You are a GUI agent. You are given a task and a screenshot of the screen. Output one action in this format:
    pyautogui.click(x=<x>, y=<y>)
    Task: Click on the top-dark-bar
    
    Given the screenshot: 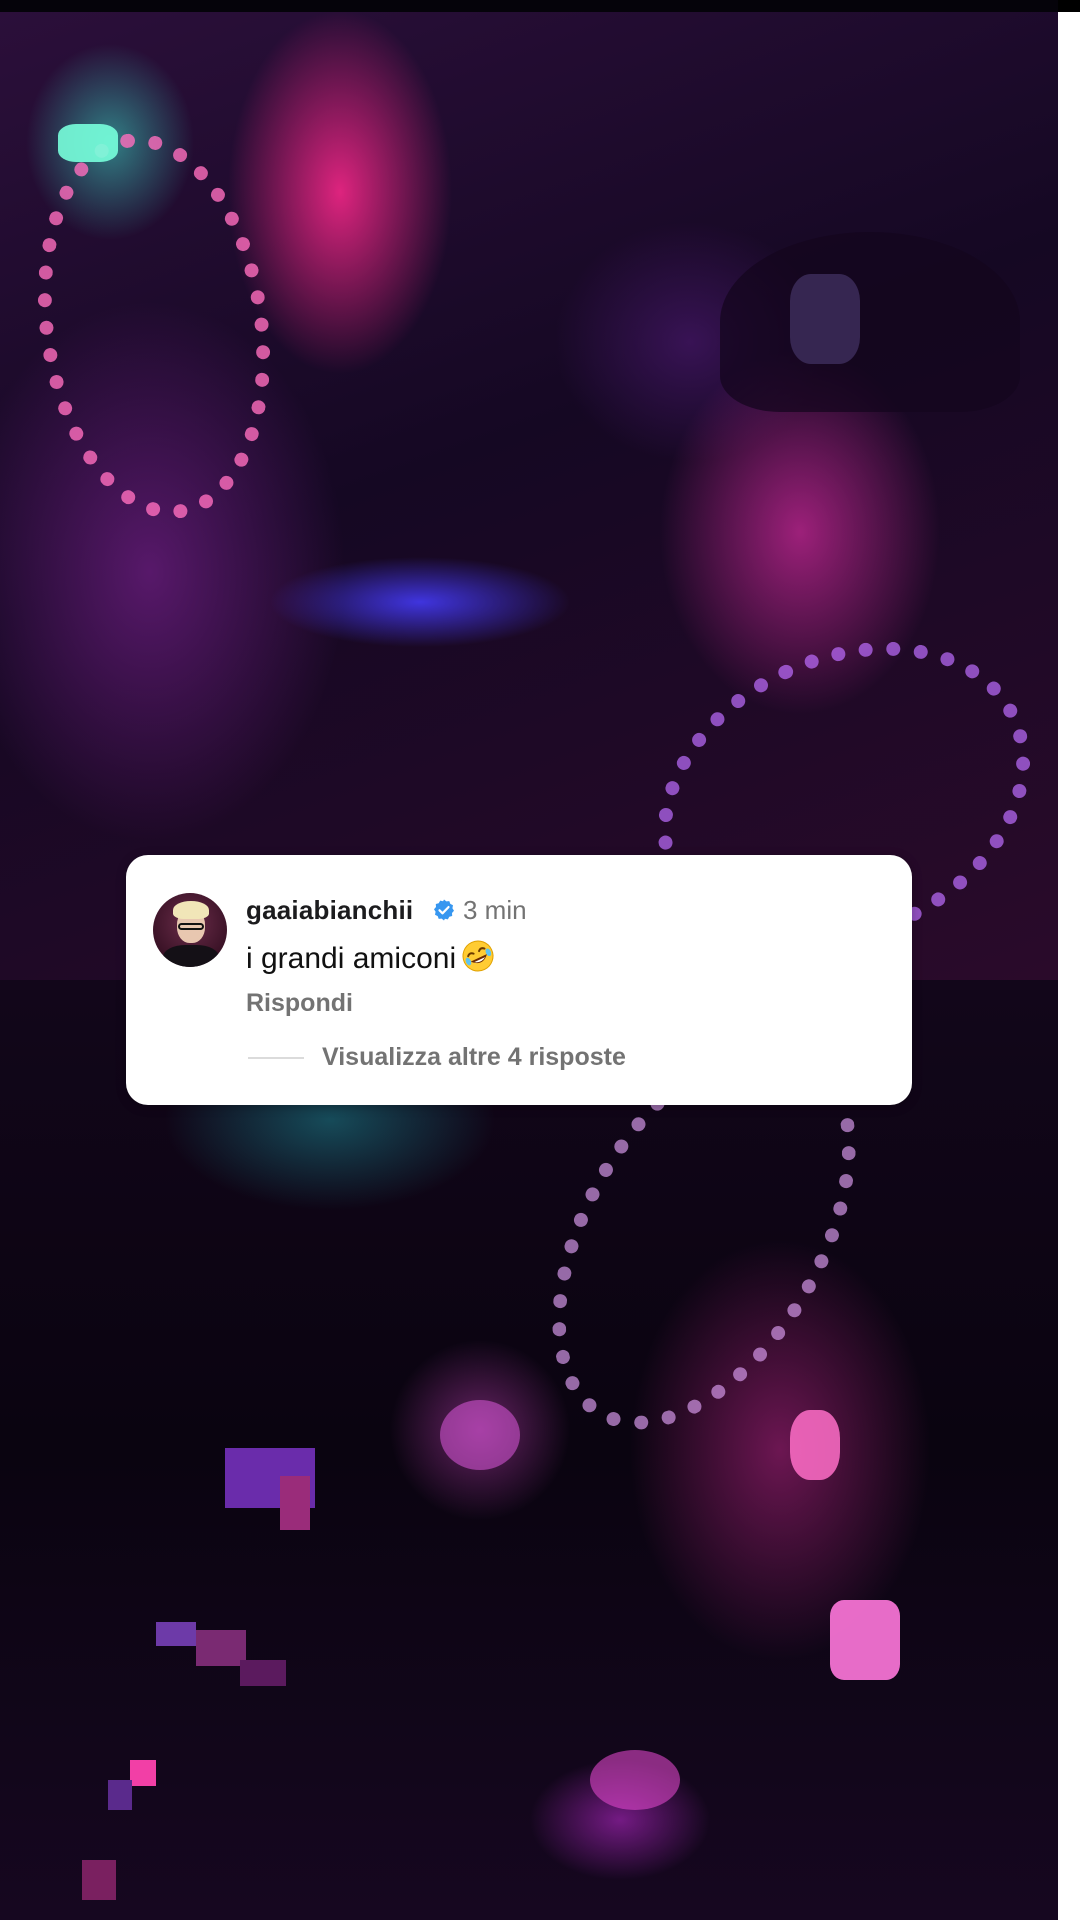 What is the action you would take?
    pyautogui.click(x=1069, y=6)
    